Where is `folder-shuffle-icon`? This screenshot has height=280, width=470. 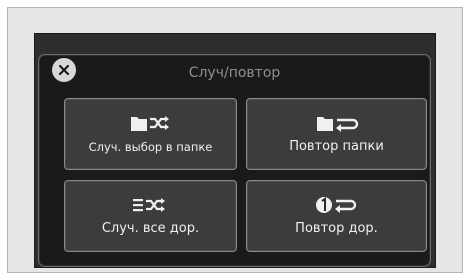
folder-shuffle-icon is located at coordinates (149, 123).